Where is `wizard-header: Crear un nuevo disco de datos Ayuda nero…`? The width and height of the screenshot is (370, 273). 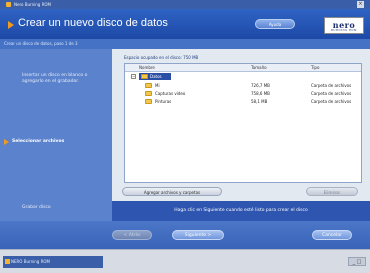 wizard-header: Crear un nuevo disco de datos Ayuda nero… is located at coordinates (185, 24).